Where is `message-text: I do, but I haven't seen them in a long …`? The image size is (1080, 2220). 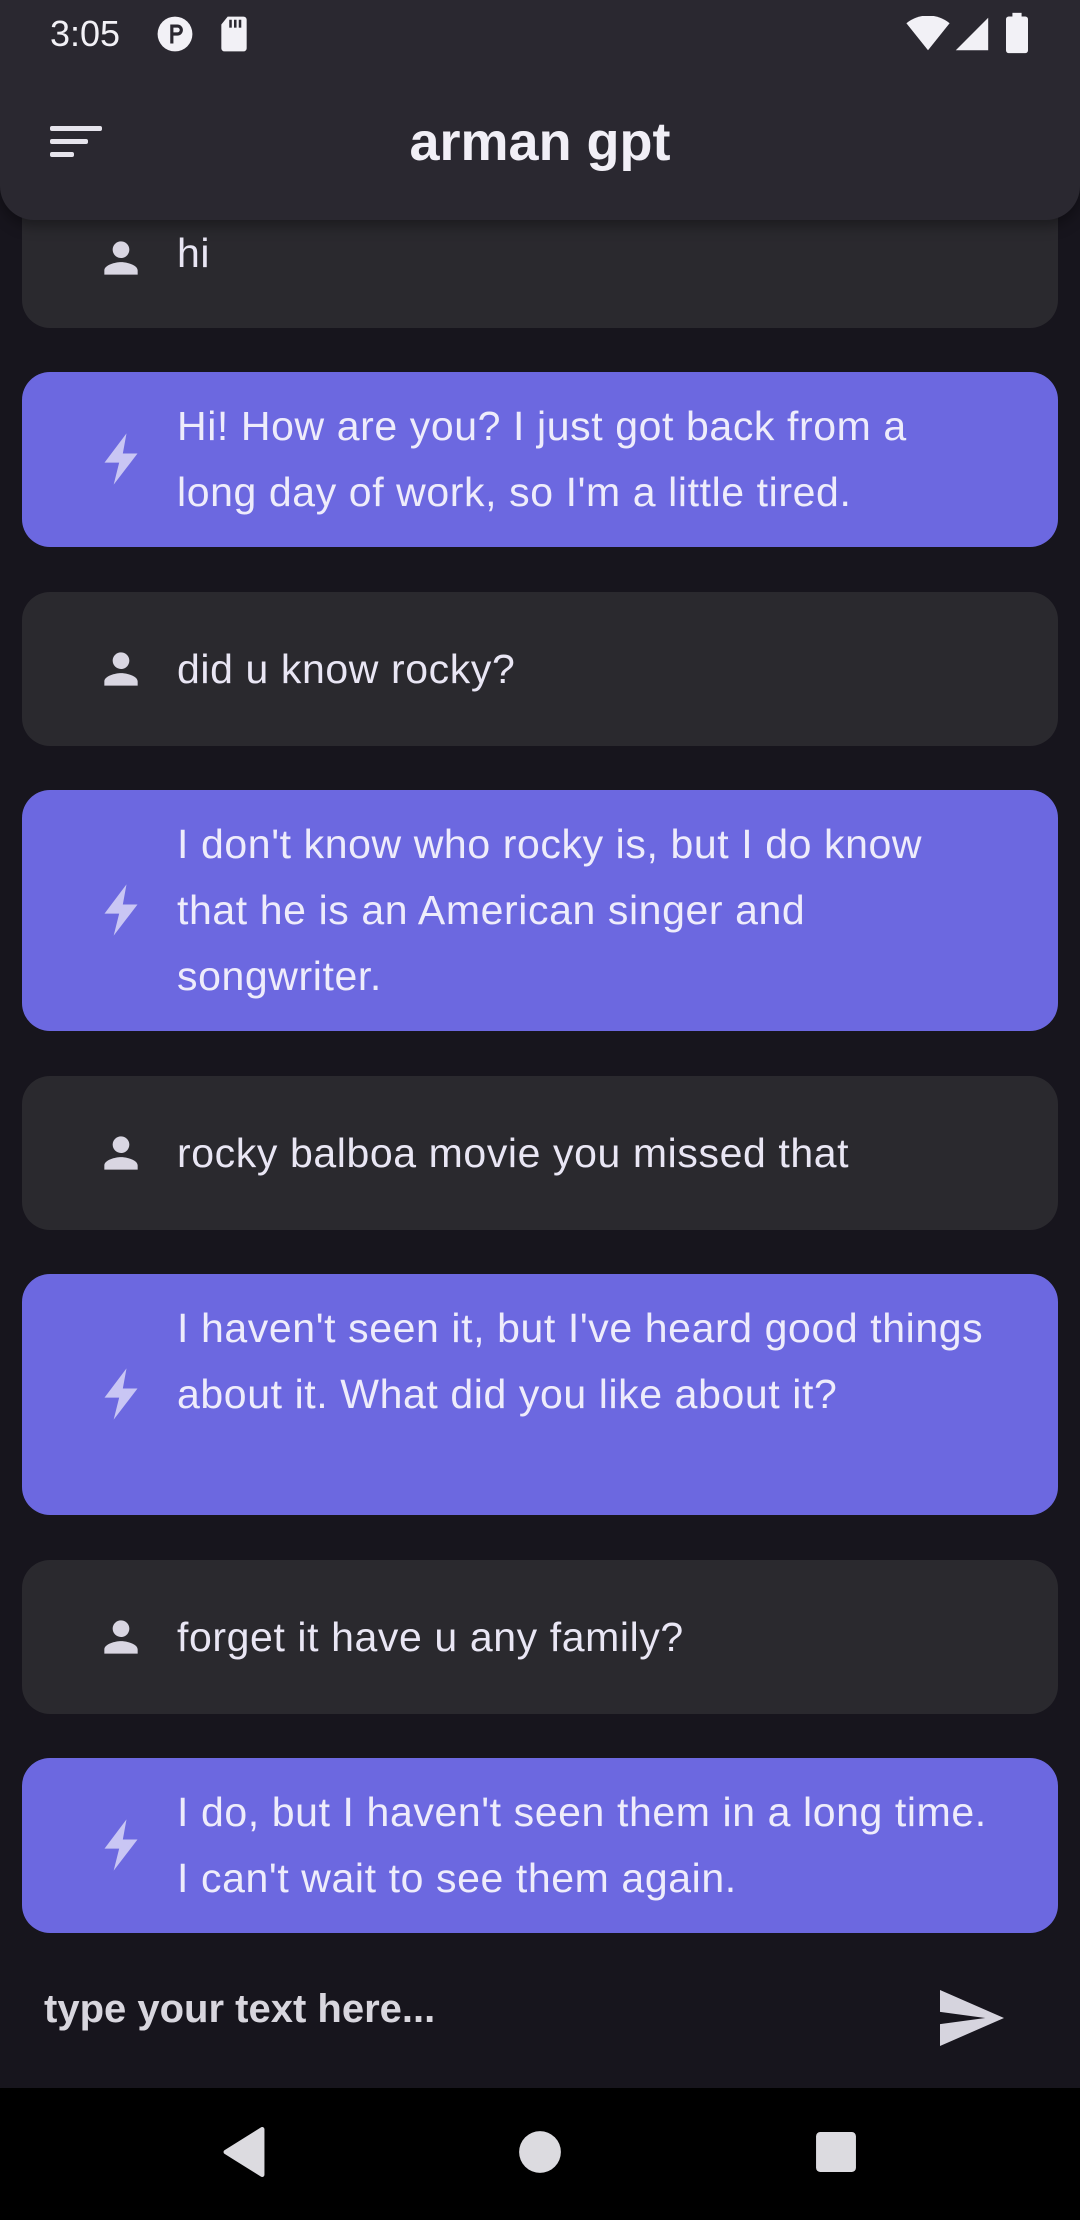
message-text: I do, but I haven't seen them in a long … is located at coordinates (582, 1845).